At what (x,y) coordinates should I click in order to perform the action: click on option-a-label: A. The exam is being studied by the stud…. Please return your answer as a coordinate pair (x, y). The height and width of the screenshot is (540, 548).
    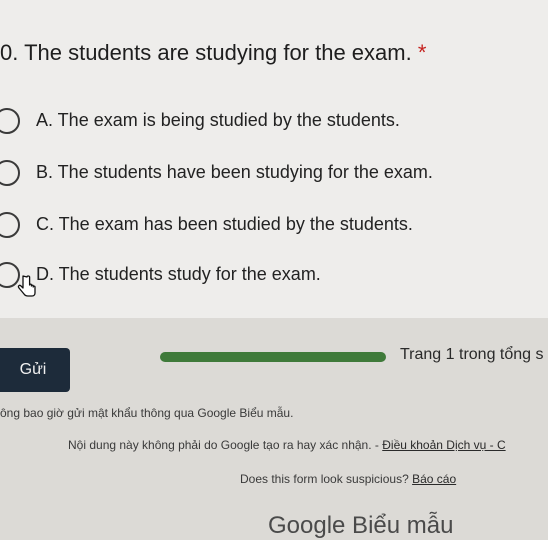
    Looking at the image, I should click on (218, 120).